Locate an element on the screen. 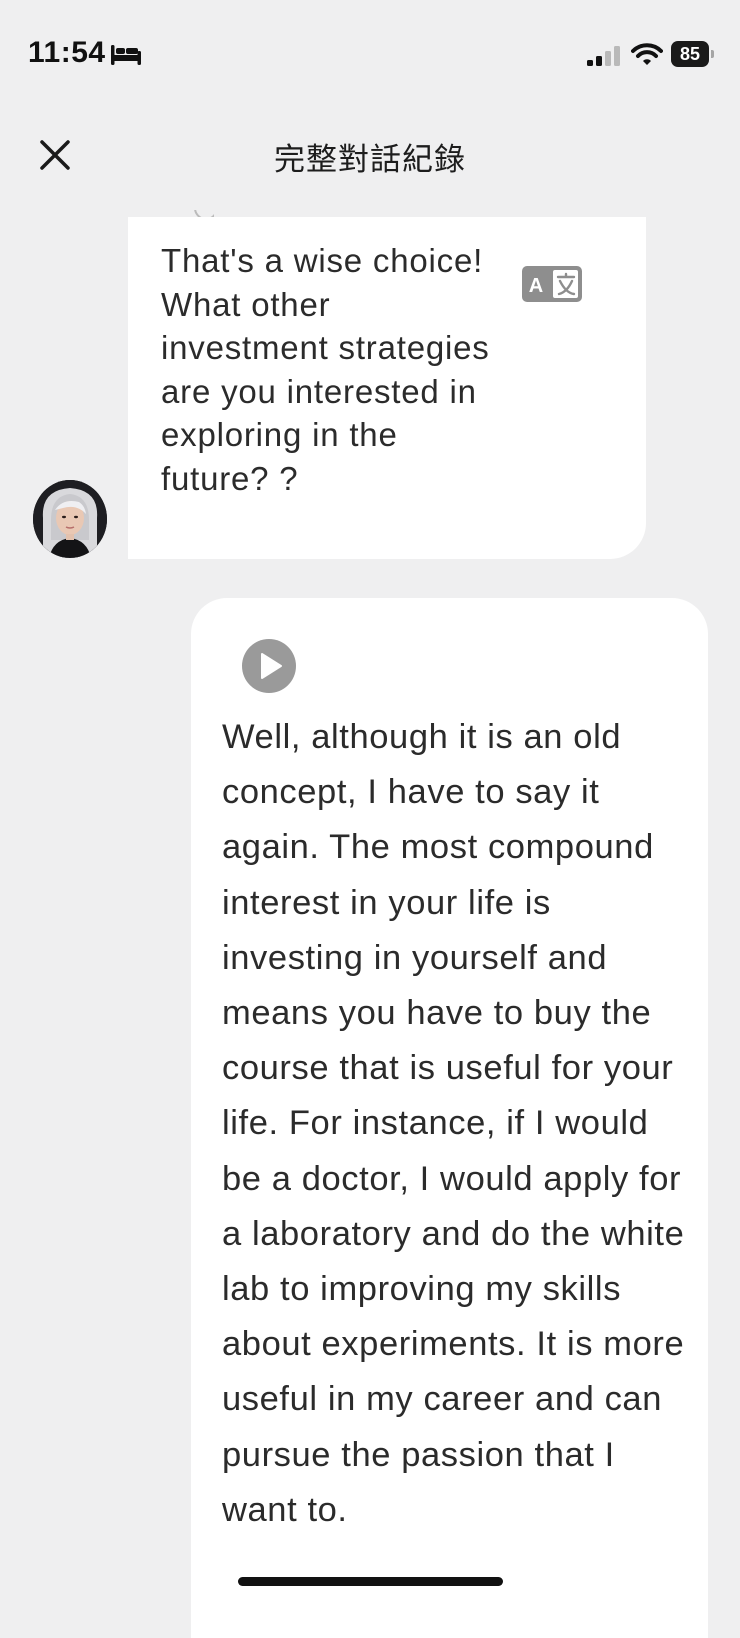 The height and width of the screenshot is (1638, 740). status-time: 11:54 is located at coordinates (67, 52).